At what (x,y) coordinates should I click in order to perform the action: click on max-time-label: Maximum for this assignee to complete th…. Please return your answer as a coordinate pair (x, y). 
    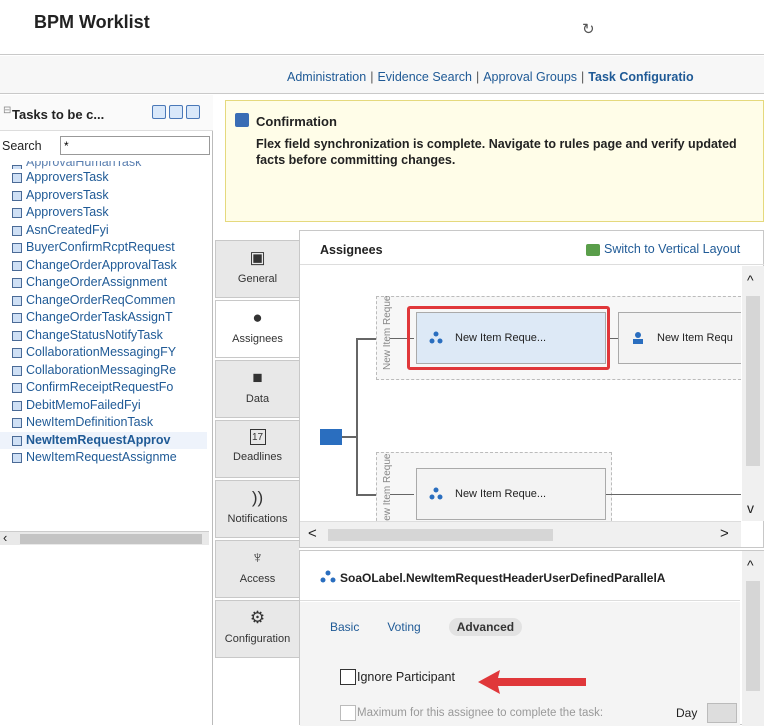
    Looking at the image, I should click on (480, 713).